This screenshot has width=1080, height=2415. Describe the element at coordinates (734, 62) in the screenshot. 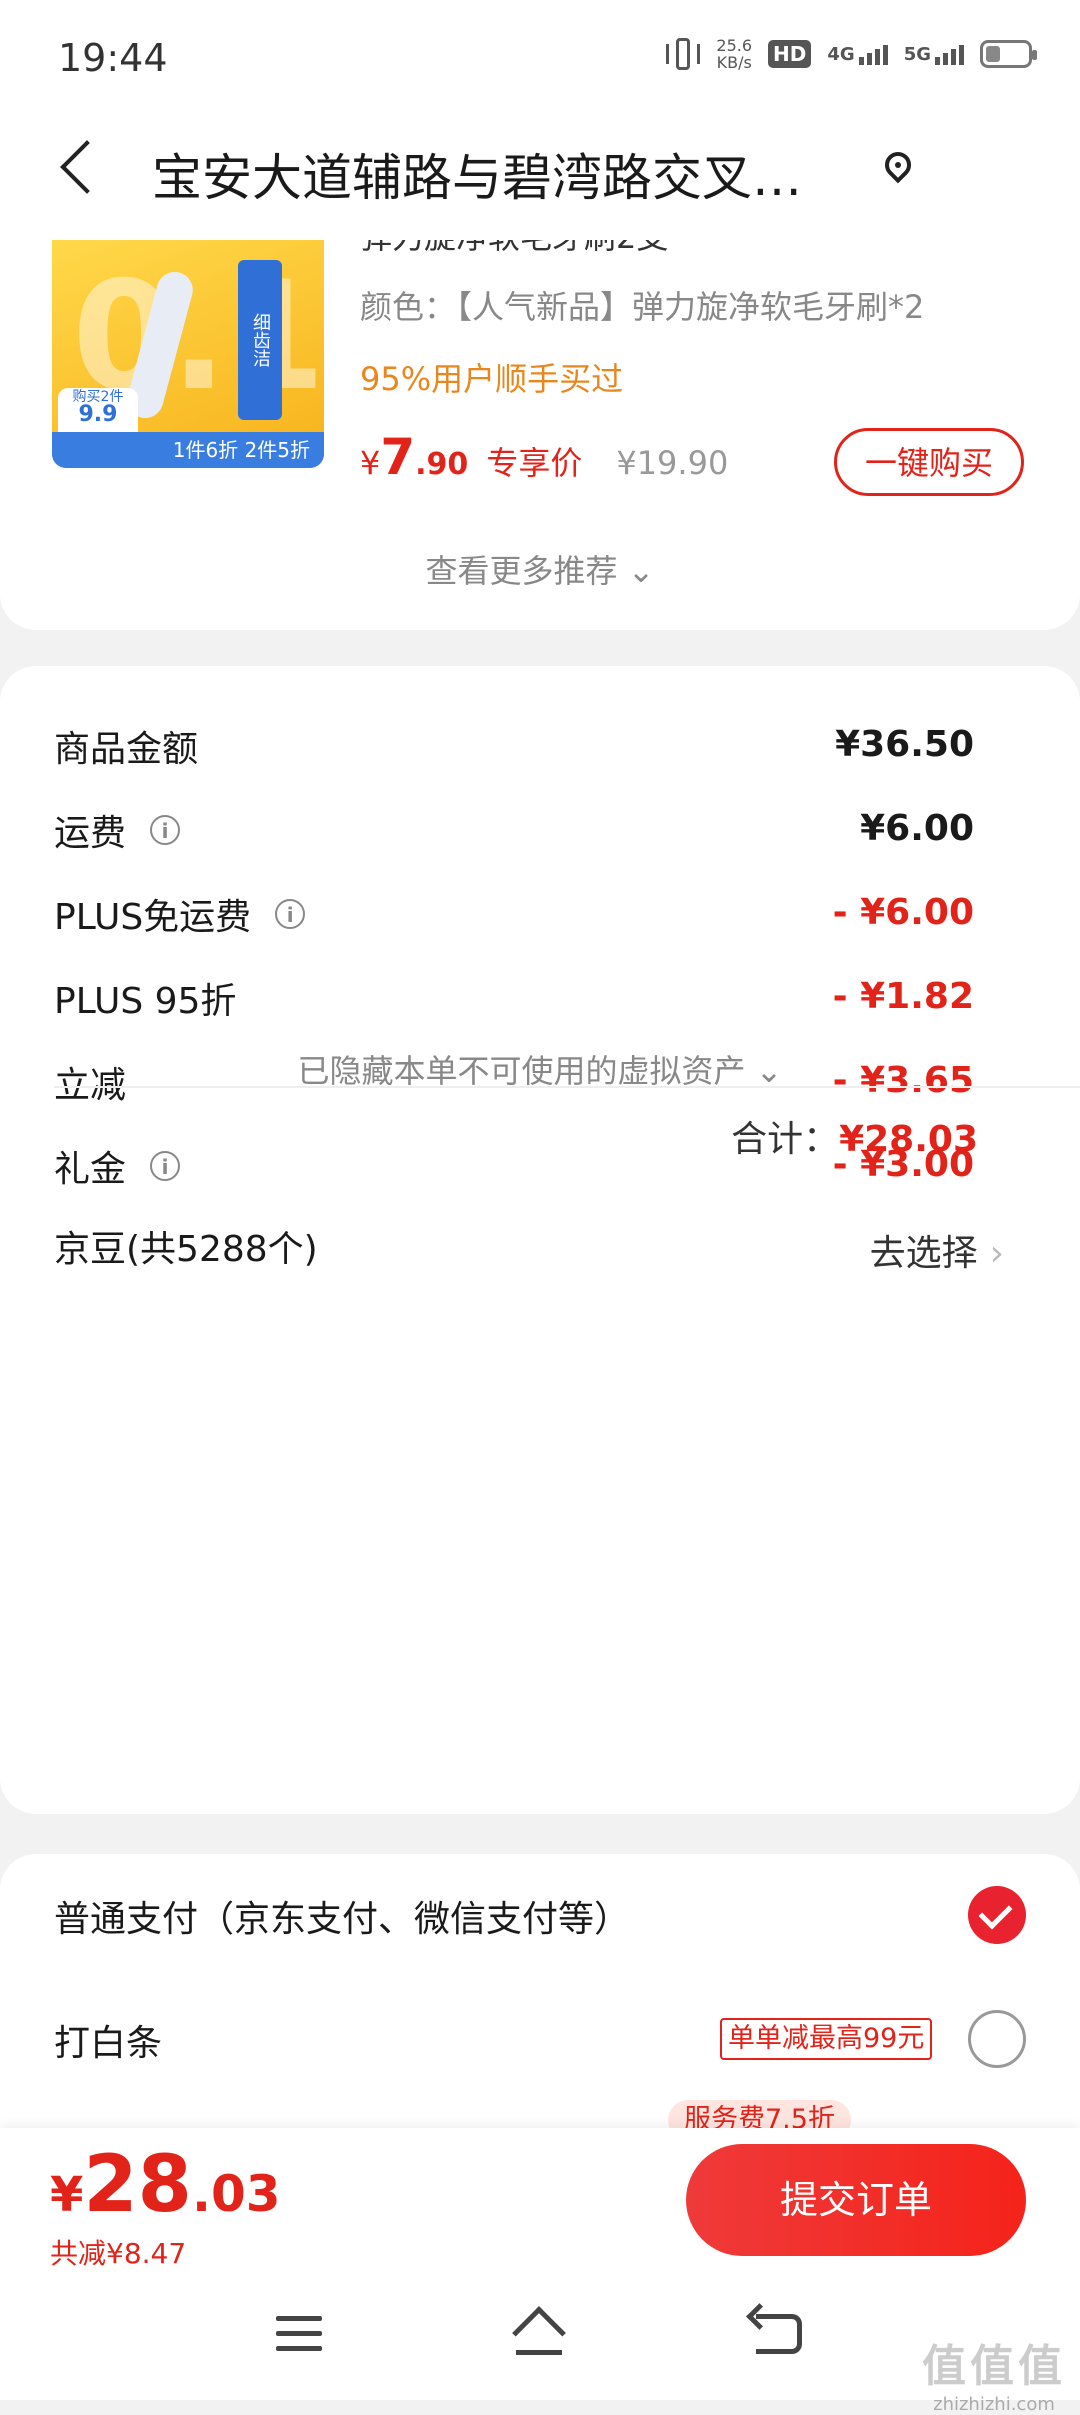

I see `speed-unit: KB/s` at that location.